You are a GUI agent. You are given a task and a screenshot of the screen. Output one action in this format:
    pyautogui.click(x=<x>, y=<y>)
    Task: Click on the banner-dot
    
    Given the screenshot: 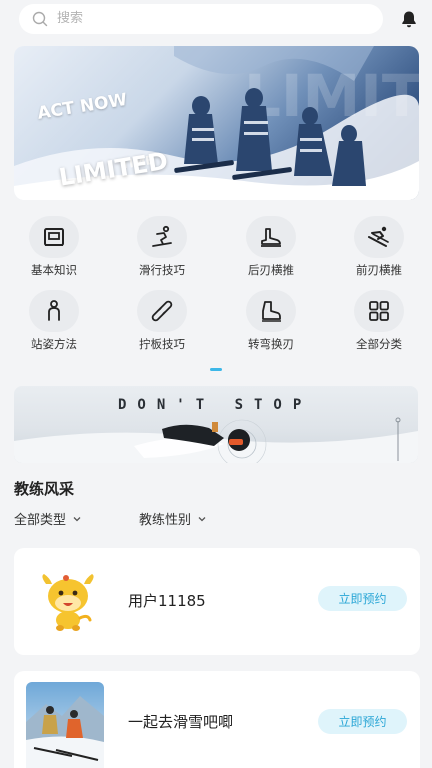 What is the action you would take?
    pyautogui.click(x=216, y=189)
    